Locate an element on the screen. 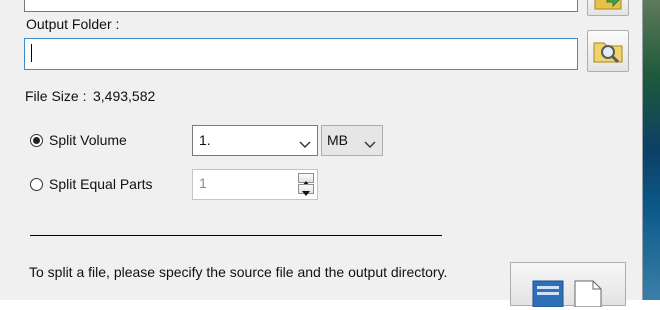 This screenshot has height=310, width=660. split-volume-size-select: 1. is located at coordinates (255, 140).